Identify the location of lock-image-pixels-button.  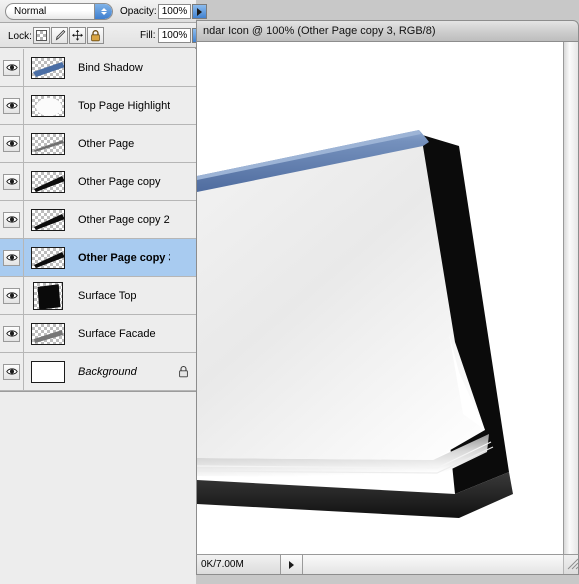
(59, 35).